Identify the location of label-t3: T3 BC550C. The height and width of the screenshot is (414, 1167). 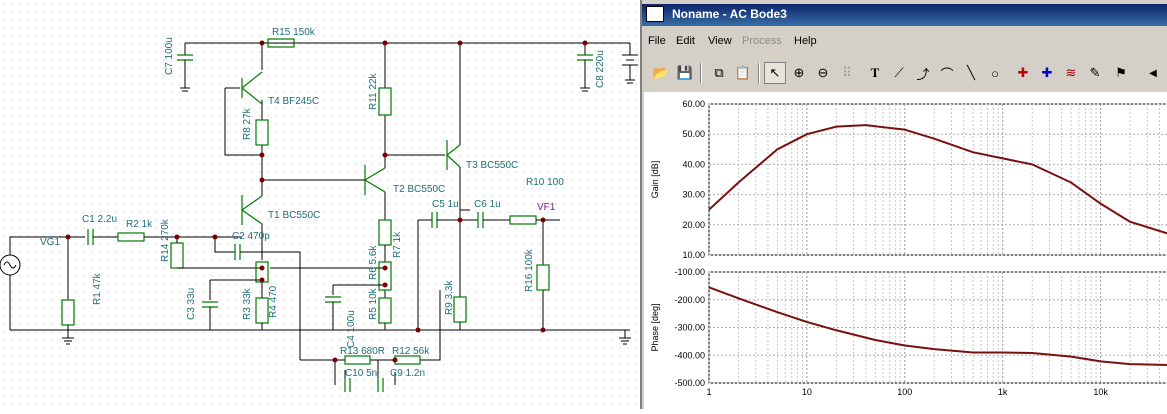
(492, 165).